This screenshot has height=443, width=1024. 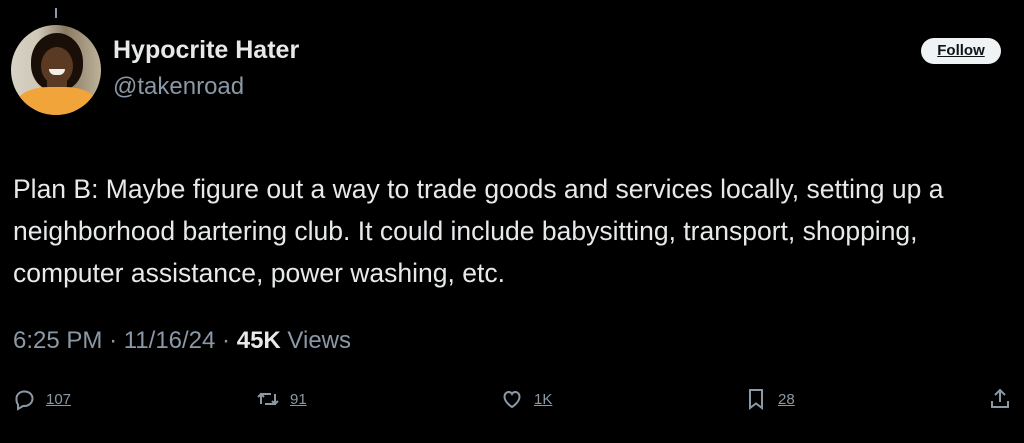 I want to click on share-icon, so click(x=1000, y=398).